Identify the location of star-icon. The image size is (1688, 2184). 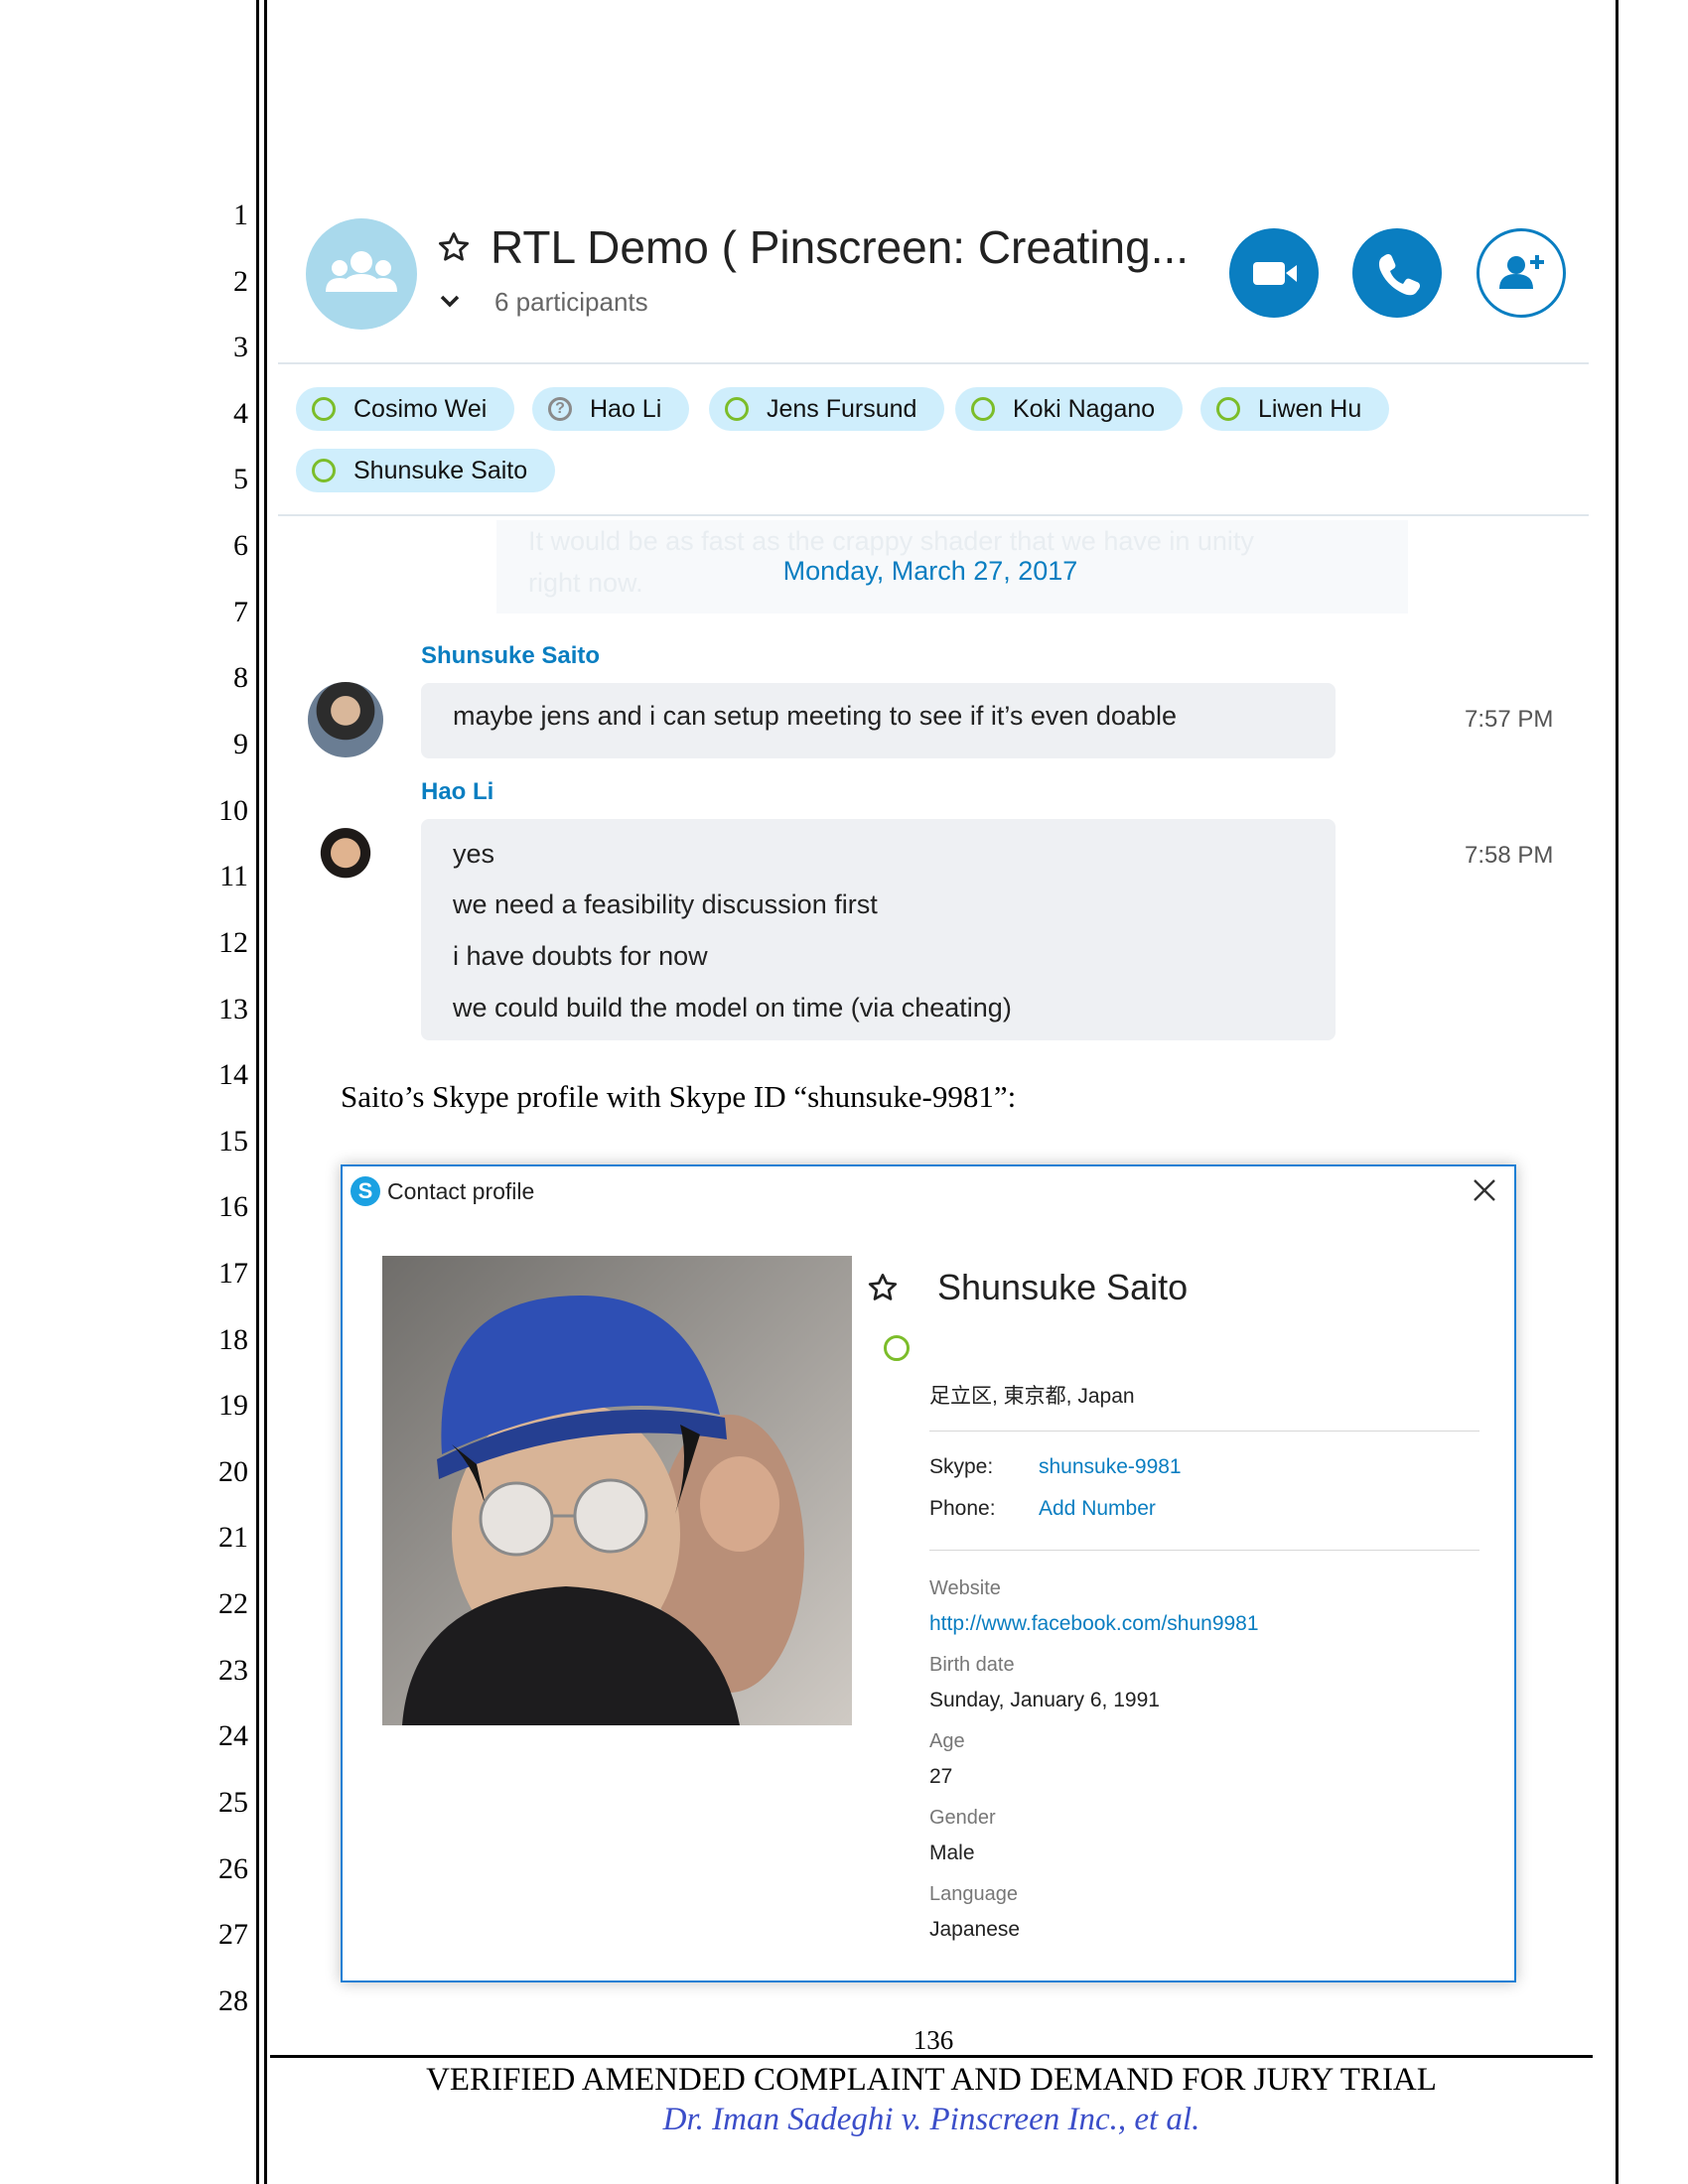
(454, 247).